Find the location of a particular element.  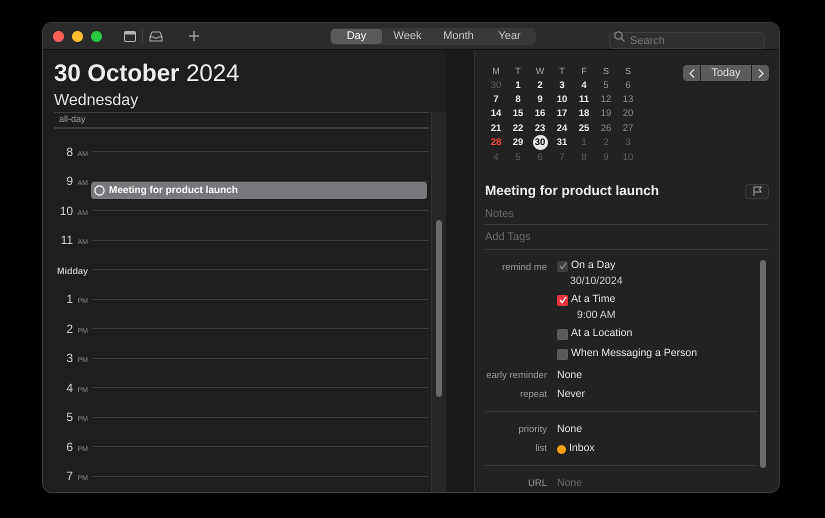

calendar-day: 14 is located at coordinates (496, 114).